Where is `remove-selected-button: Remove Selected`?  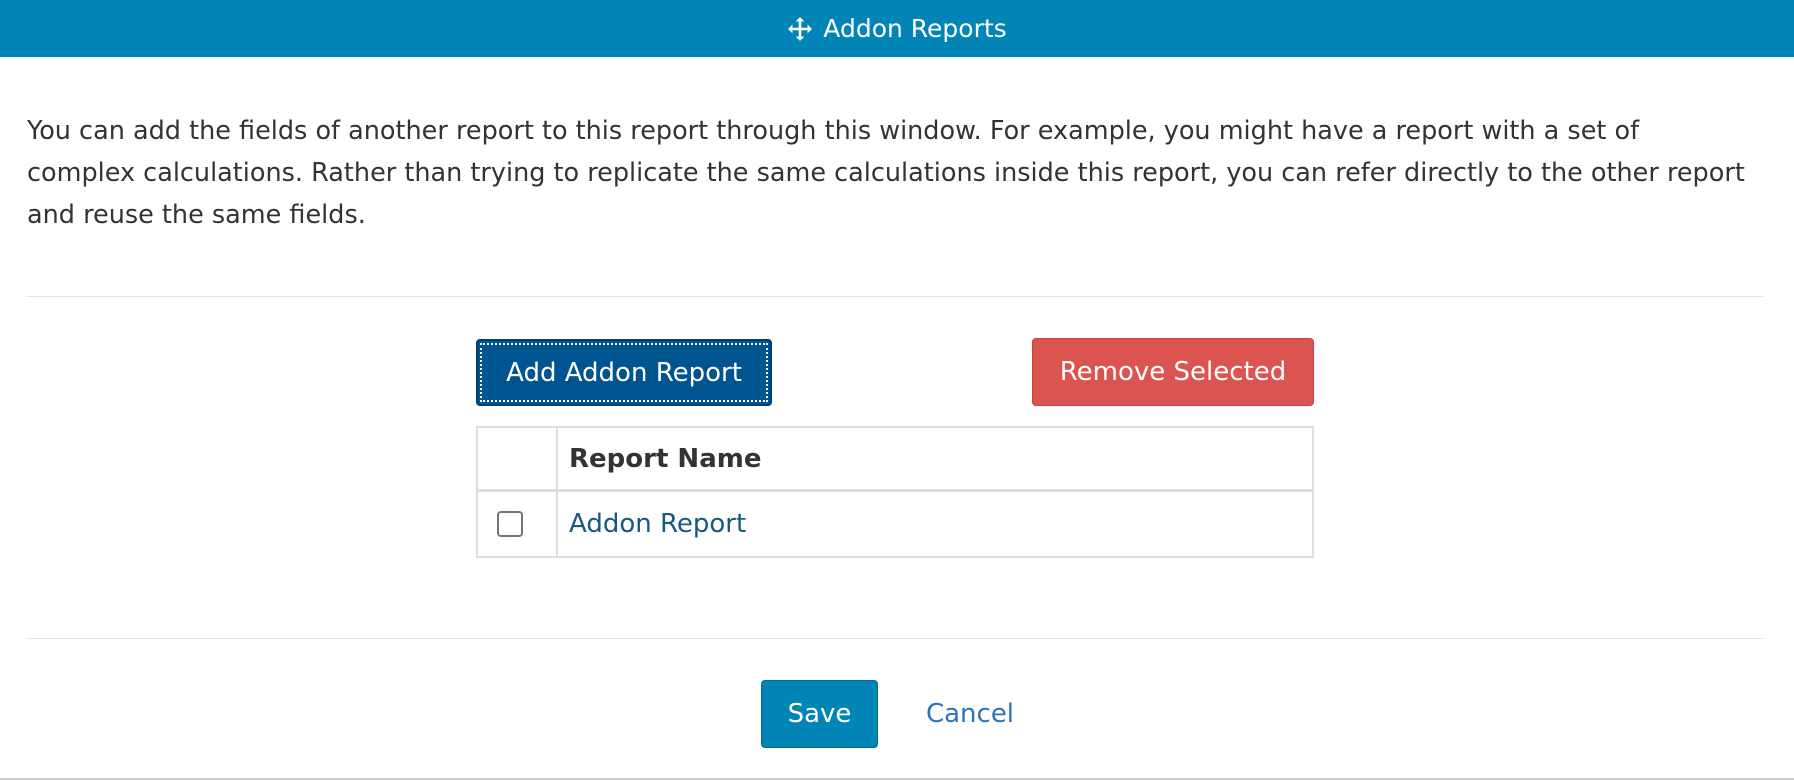 remove-selected-button: Remove Selected is located at coordinates (1173, 372).